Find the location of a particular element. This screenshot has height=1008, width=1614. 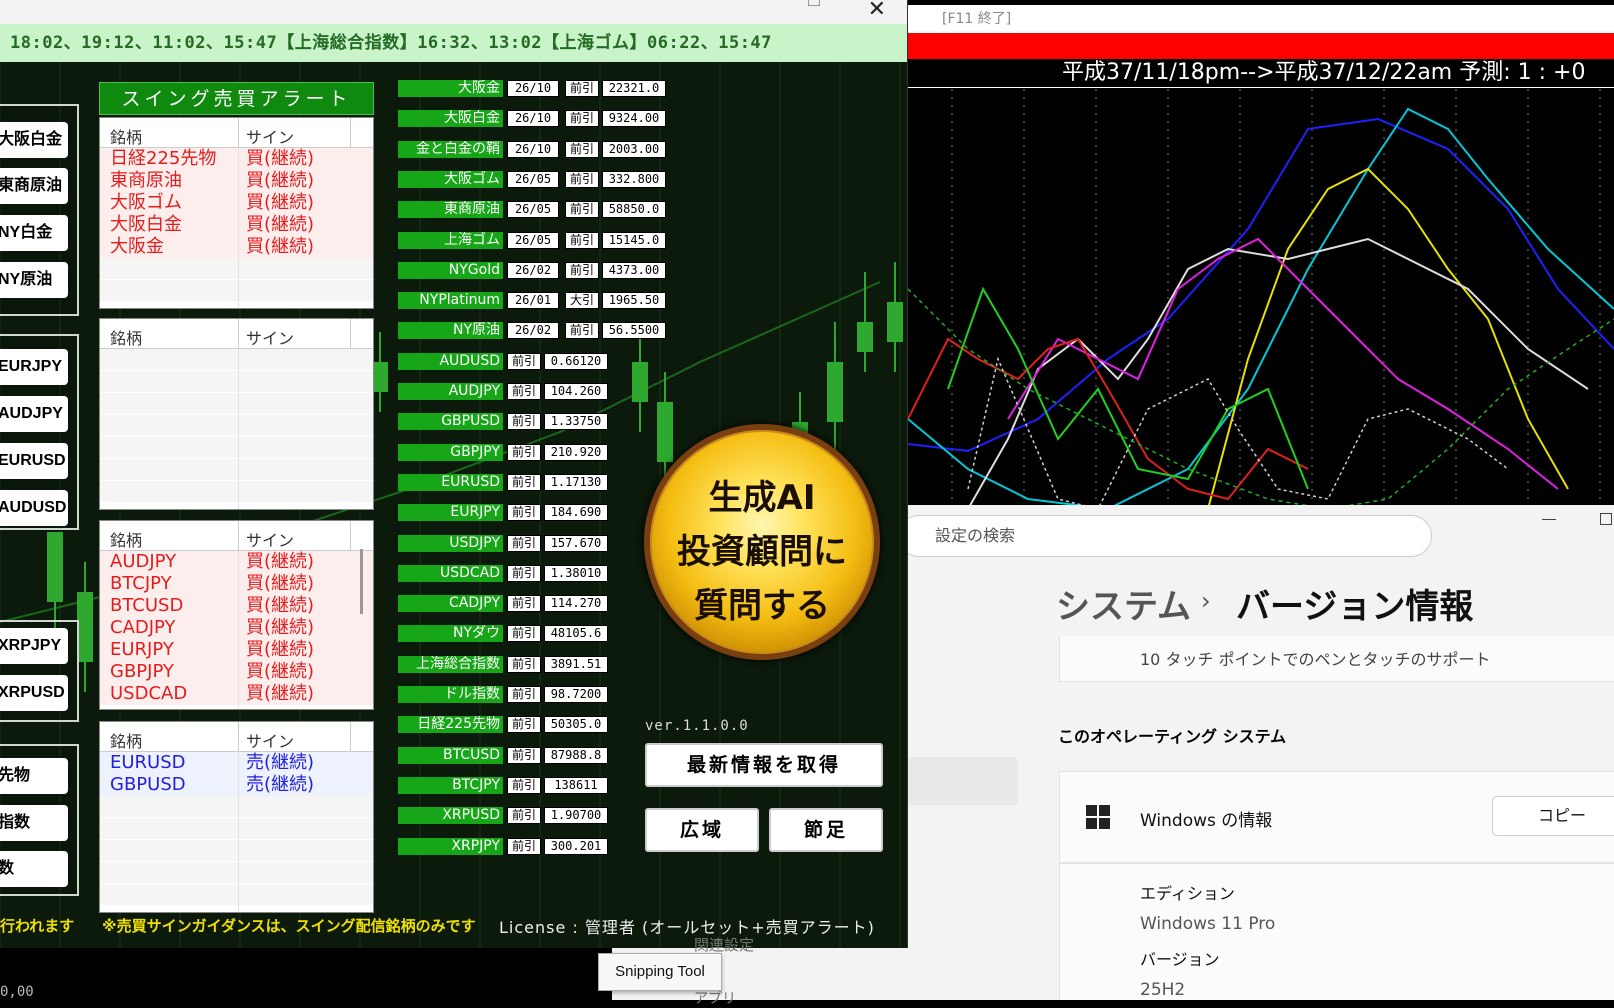

signal-row: GBPUSD 売(継続) is located at coordinates (236, 785).